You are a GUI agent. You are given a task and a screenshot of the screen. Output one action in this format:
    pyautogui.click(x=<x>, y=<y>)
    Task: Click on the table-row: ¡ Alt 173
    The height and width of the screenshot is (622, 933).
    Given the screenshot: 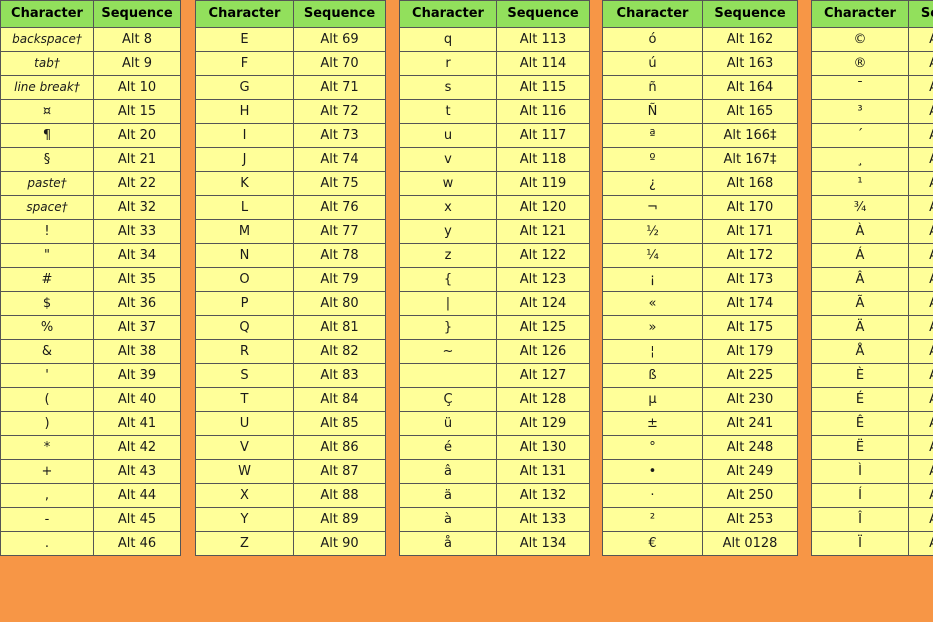 What is the action you would take?
    pyautogui.click(x=700, y=279)
    